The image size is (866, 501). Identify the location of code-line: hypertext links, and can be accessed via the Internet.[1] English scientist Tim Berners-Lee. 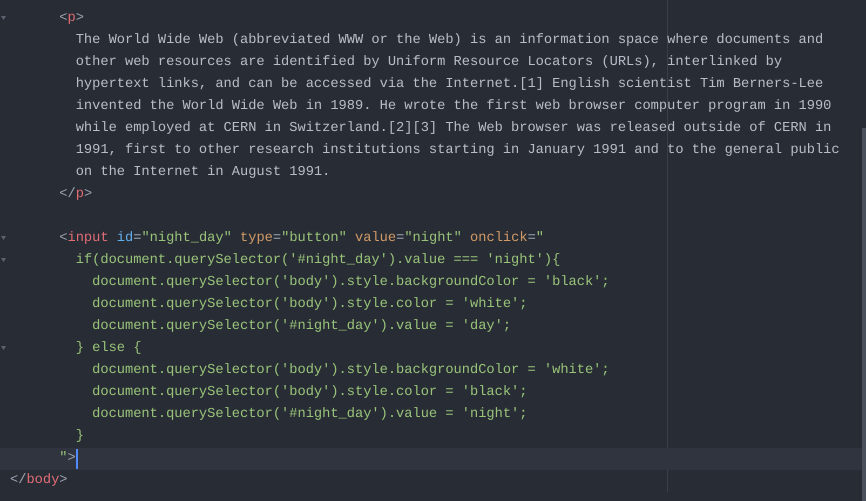
(449, 85).